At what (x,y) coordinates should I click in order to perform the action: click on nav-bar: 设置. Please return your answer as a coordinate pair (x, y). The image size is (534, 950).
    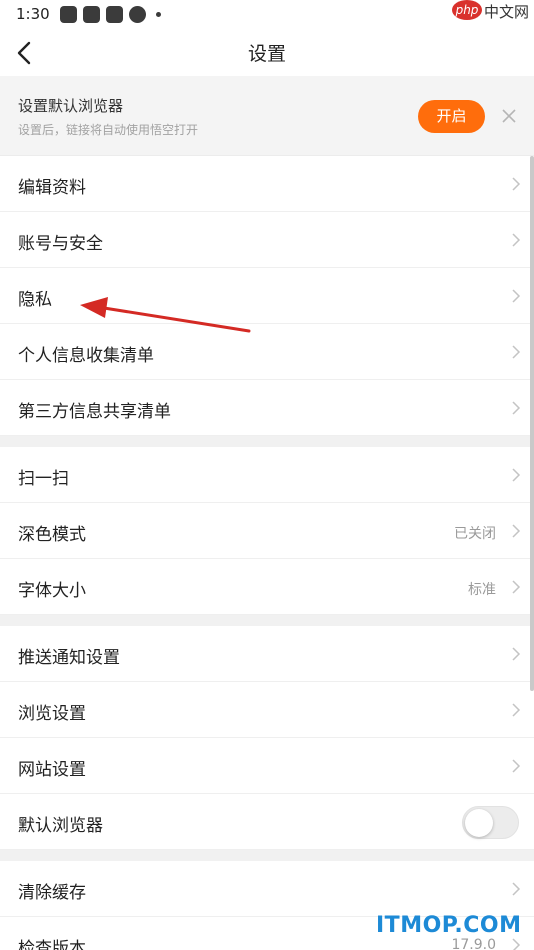
    Looking at the image, I should click on (267, 53).